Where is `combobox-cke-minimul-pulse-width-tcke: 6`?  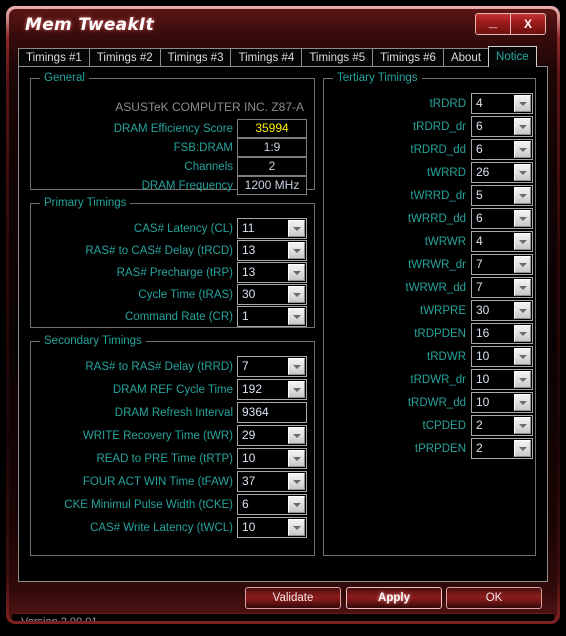
combobox-cke-minimul-pulse-width-tcke: 6 is located at coordinates (272, 504).